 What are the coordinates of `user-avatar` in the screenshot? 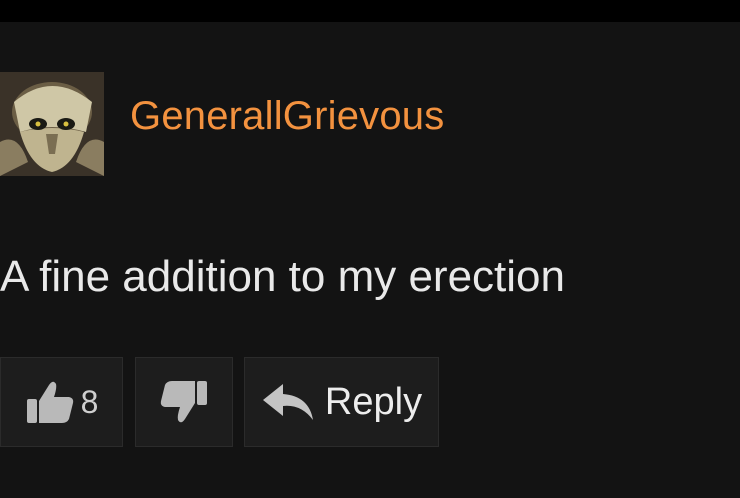 It's located at (52, 124).